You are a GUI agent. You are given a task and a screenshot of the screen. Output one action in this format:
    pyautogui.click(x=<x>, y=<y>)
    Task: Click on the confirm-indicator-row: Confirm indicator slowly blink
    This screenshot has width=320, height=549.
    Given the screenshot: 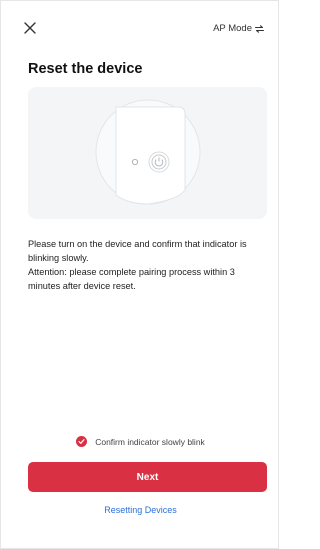 What is the action you would take?
    pyautogui.click(x=140, y=441)
    